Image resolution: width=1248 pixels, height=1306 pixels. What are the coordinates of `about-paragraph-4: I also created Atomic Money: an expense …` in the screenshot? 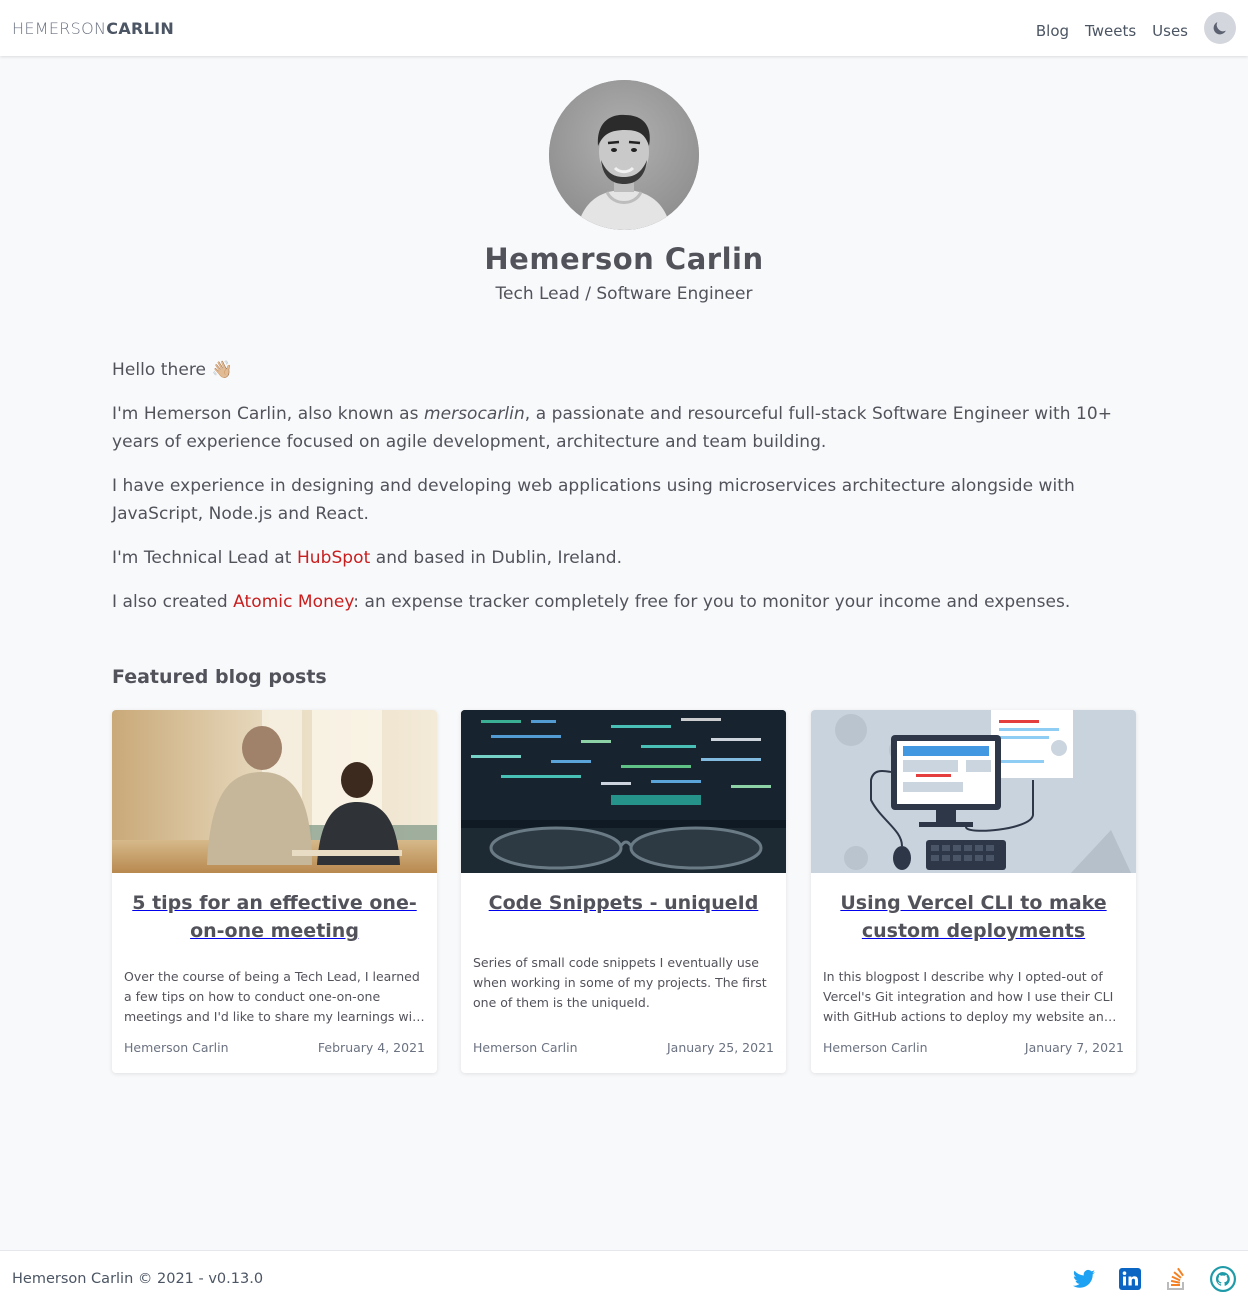 It's located at (624, 602).